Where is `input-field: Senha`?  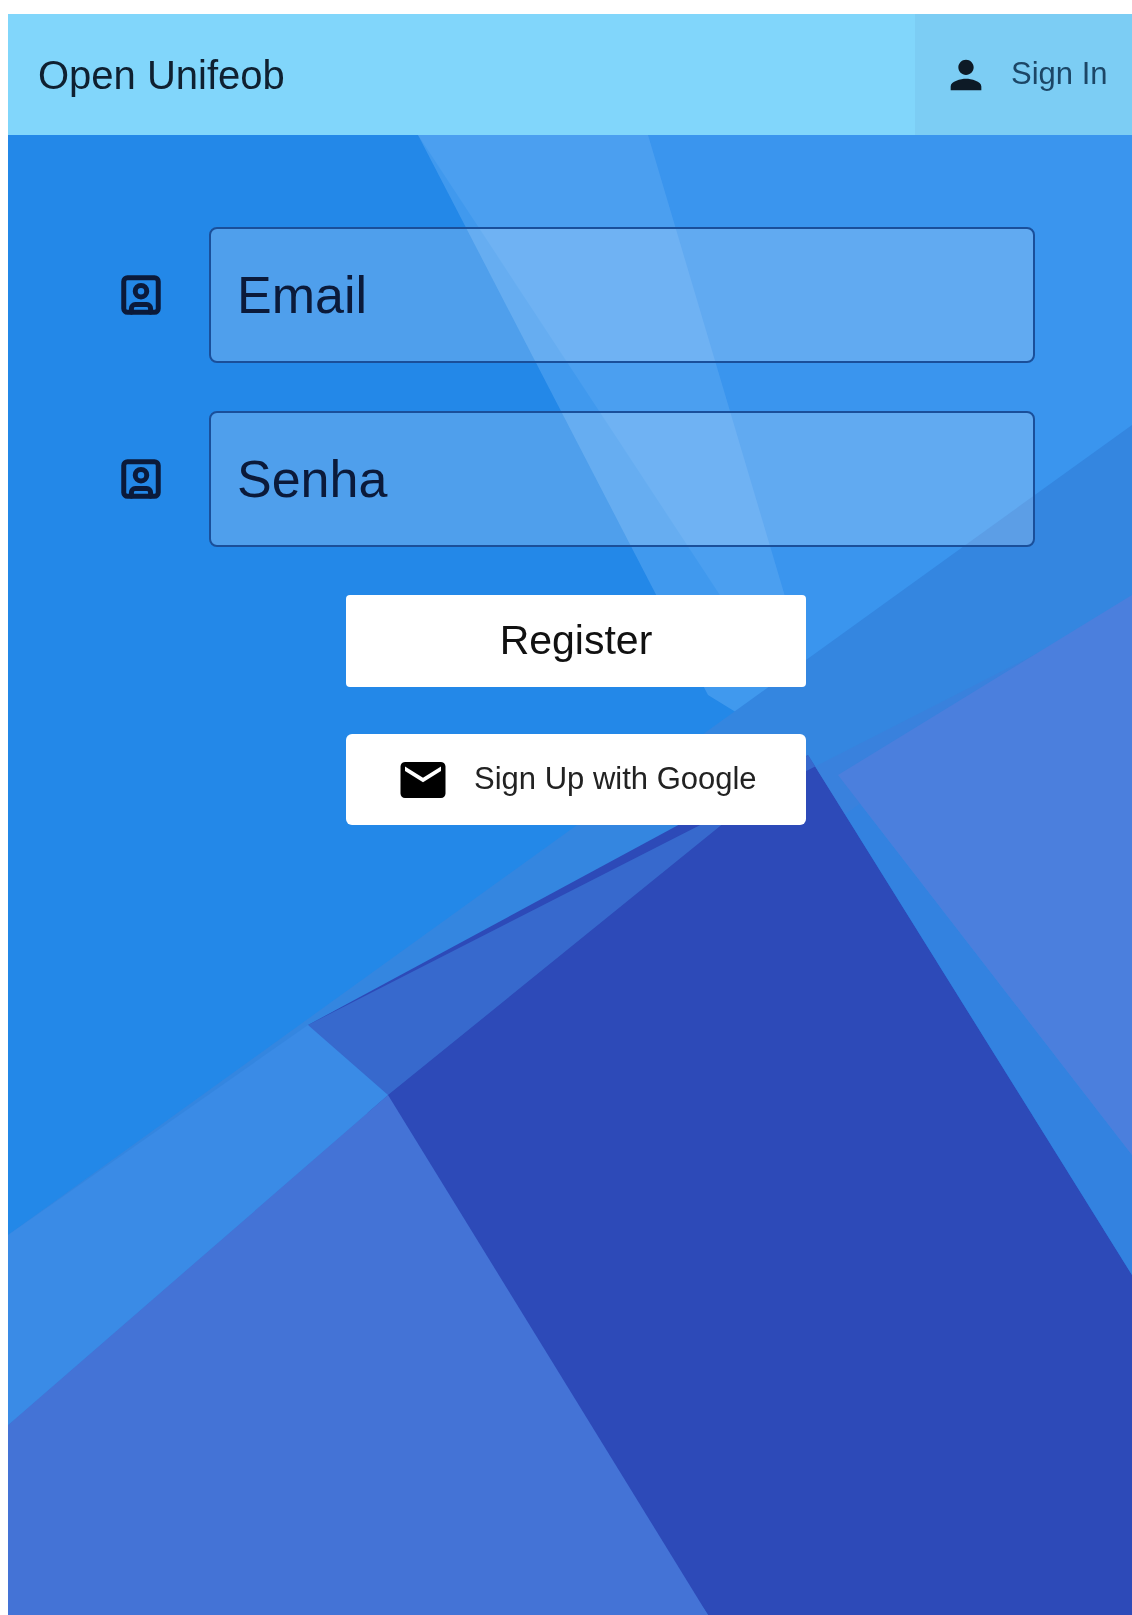 input-field: Senha is located at coordinates (622, 479).